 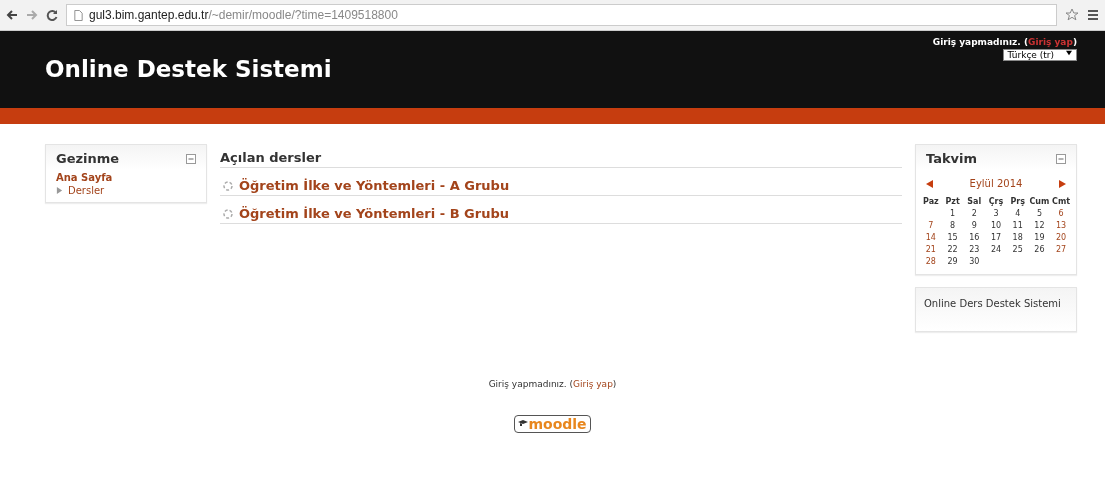 I want to click on previous-month-icon, so click(x=930, y=183).